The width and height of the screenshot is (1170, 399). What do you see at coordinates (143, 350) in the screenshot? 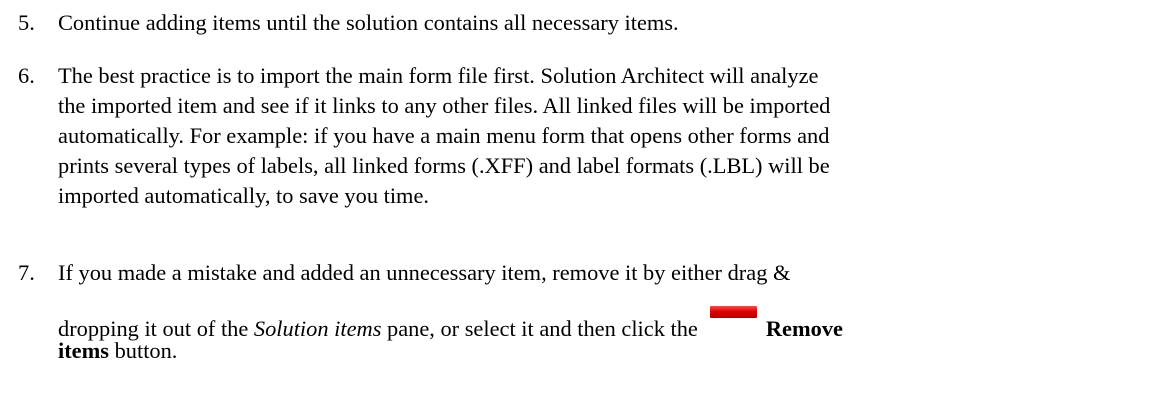
I see `step-text: button.` at bounding box center [143, 350].